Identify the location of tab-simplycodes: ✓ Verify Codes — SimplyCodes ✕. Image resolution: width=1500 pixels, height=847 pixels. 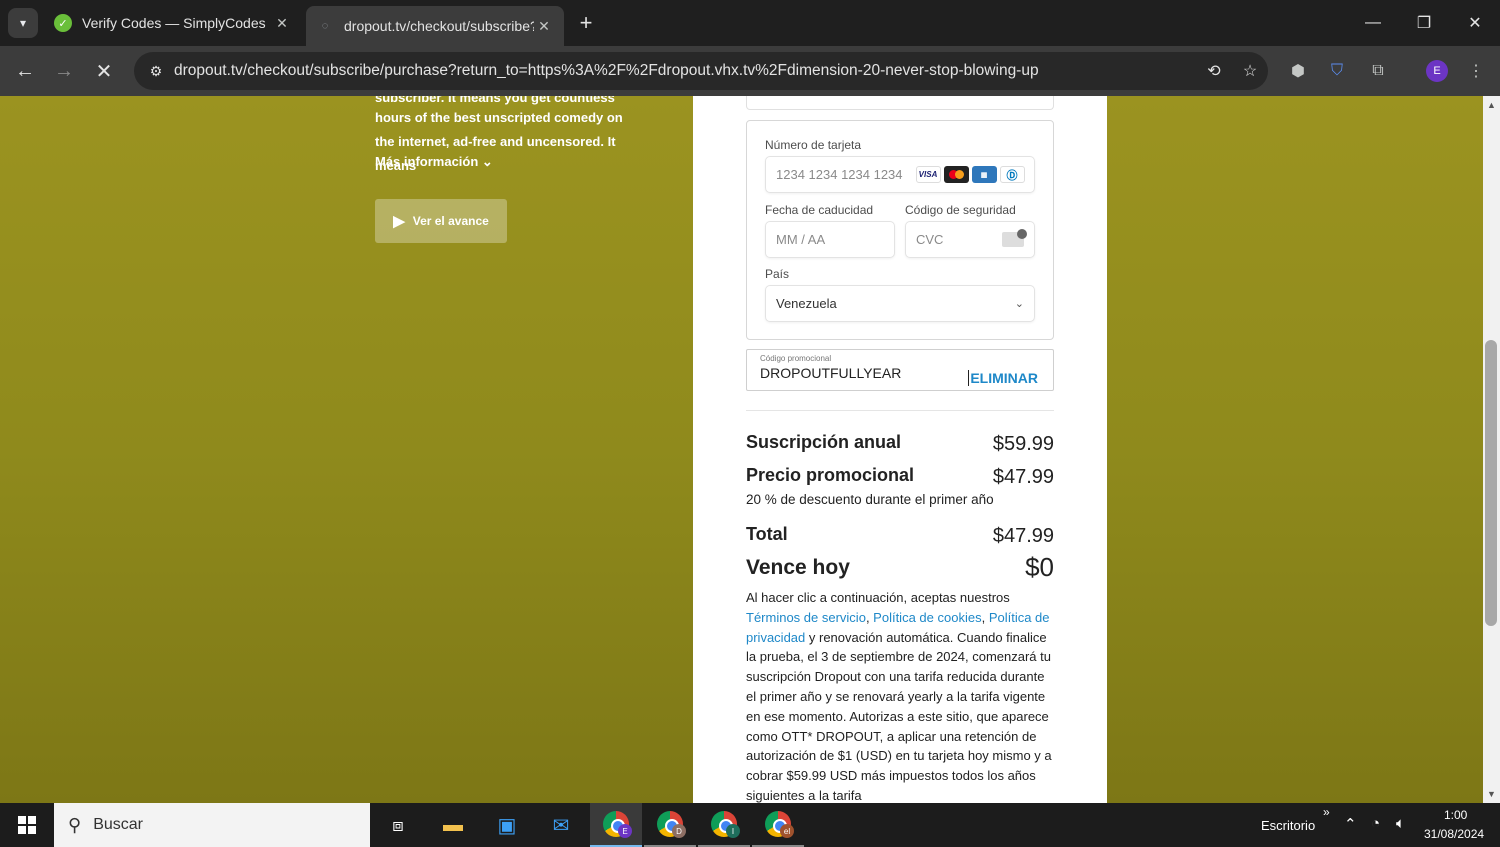
(173, 23).